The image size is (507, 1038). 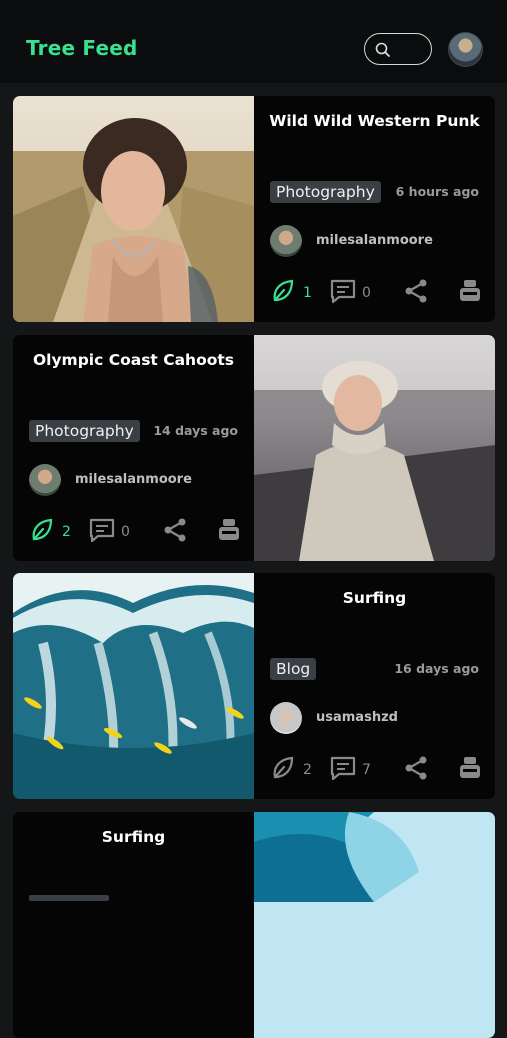 What do you see at coordinates (382, 49) in the screenshot?
I see `search-icon` at bounding box center [382, 49].